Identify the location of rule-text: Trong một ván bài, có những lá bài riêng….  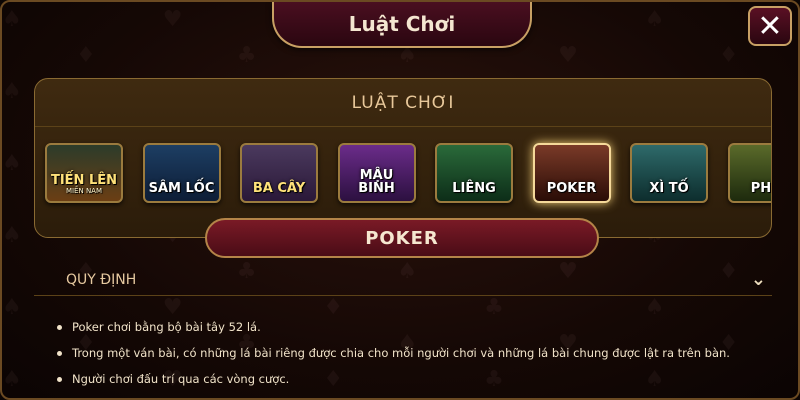
(401, 353).